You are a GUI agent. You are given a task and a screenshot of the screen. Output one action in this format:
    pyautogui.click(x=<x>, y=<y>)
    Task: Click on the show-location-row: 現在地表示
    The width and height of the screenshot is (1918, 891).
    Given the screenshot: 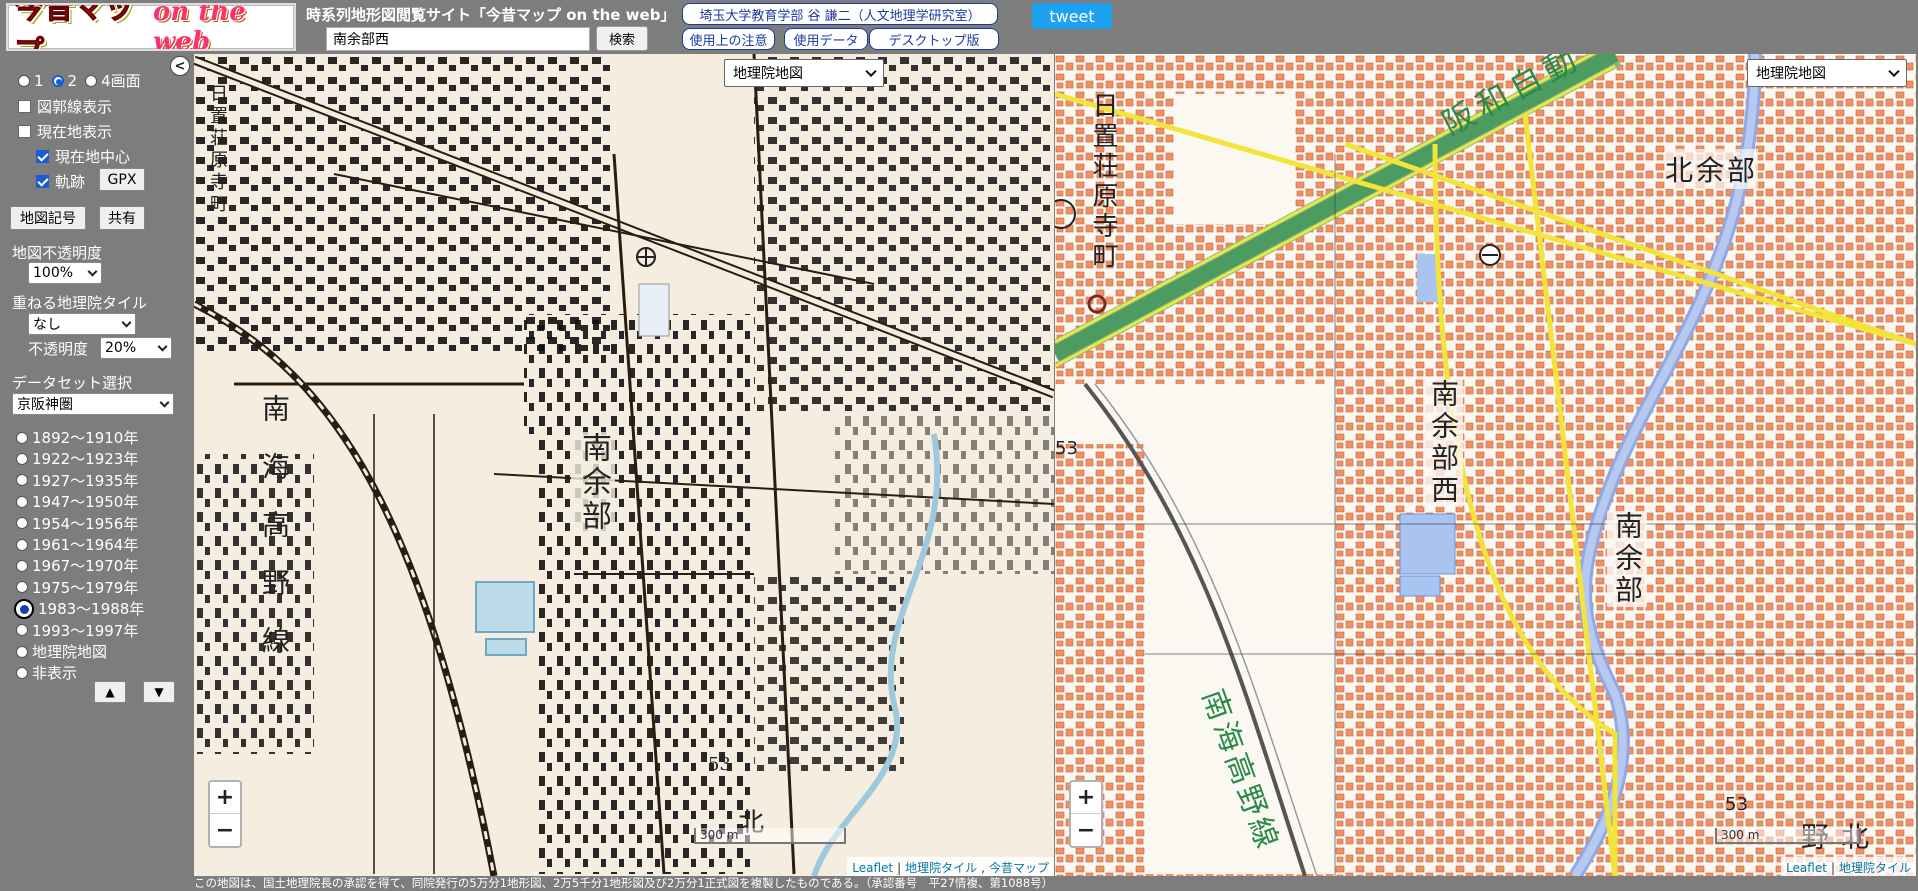 What is the action you would take?
    pyautogui.click(x=65, y=131)
    